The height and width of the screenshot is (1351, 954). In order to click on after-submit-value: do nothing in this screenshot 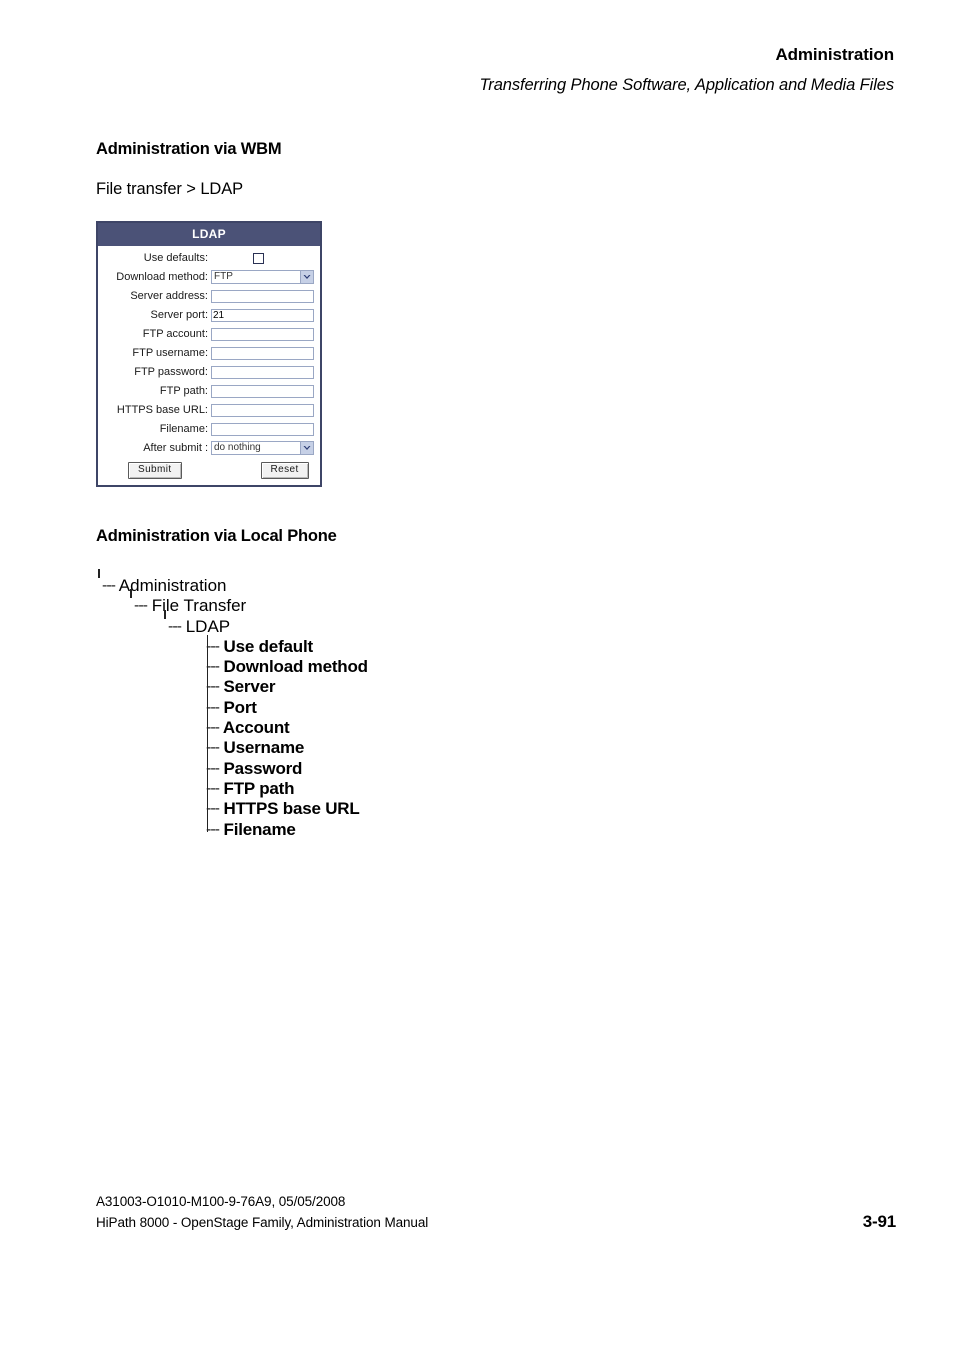, I will do `click(237, 447)`.